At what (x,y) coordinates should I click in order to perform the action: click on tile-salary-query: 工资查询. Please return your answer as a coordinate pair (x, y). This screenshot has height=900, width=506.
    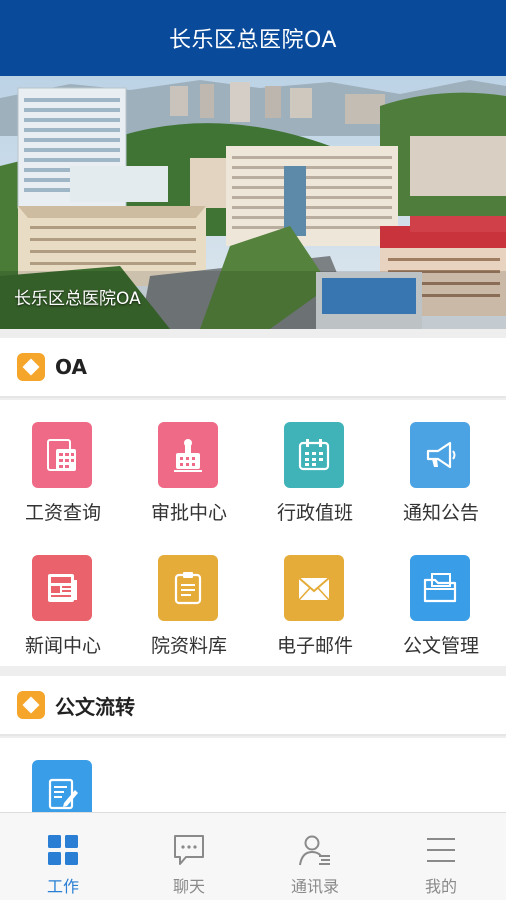
    Looking at the image, I should click on (63, 466).